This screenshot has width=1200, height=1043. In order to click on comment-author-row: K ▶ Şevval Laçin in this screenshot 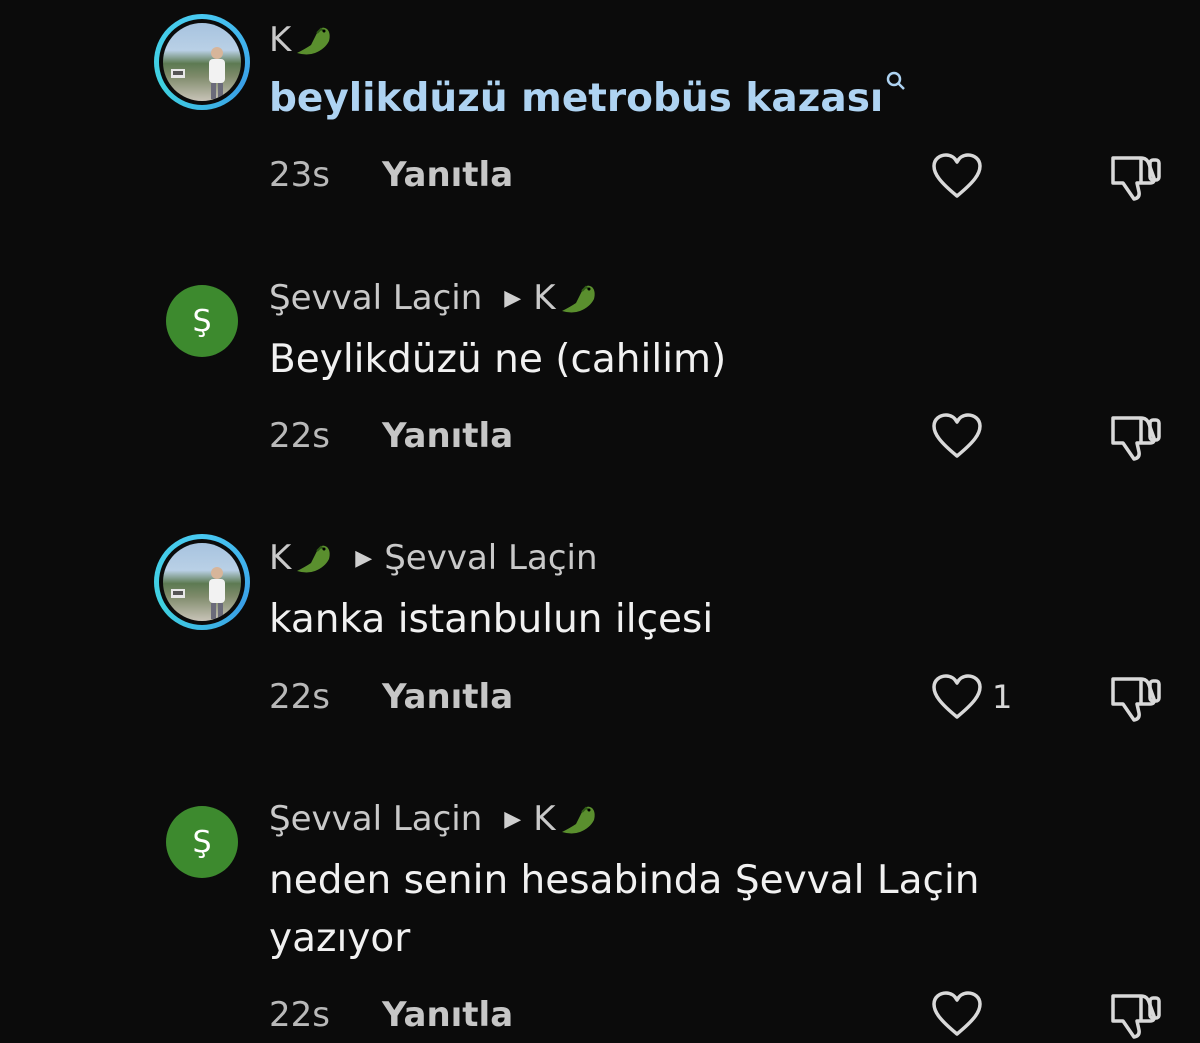, I will do `click(433, 558)`.